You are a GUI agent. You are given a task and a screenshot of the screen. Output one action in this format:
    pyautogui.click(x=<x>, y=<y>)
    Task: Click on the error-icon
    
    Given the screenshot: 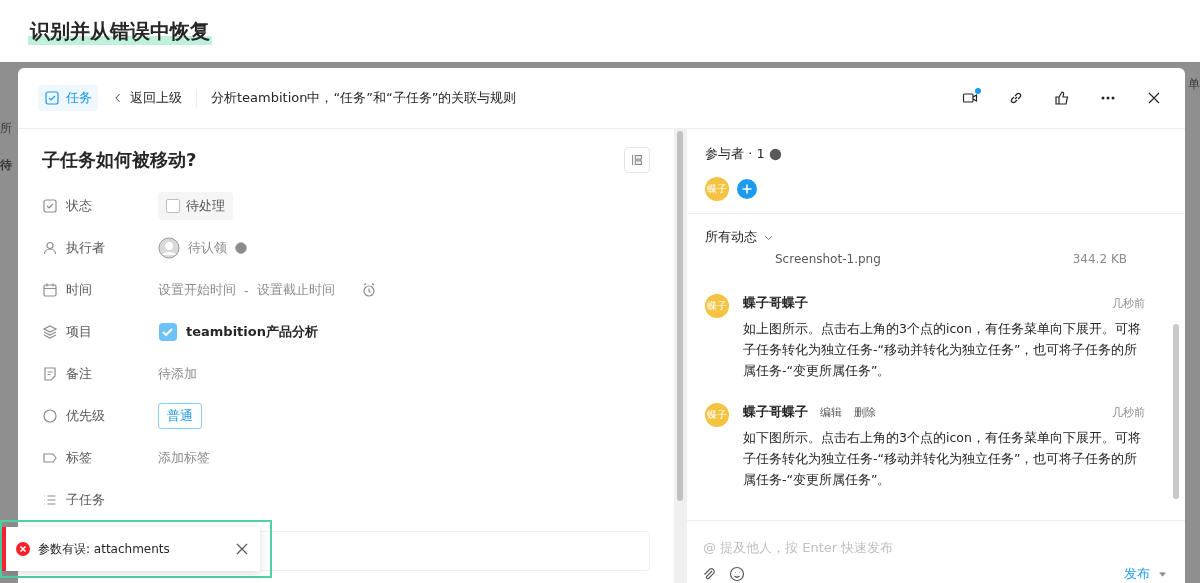 What is the action you would take?
    pyautogui.click(x=23, y=549)
    